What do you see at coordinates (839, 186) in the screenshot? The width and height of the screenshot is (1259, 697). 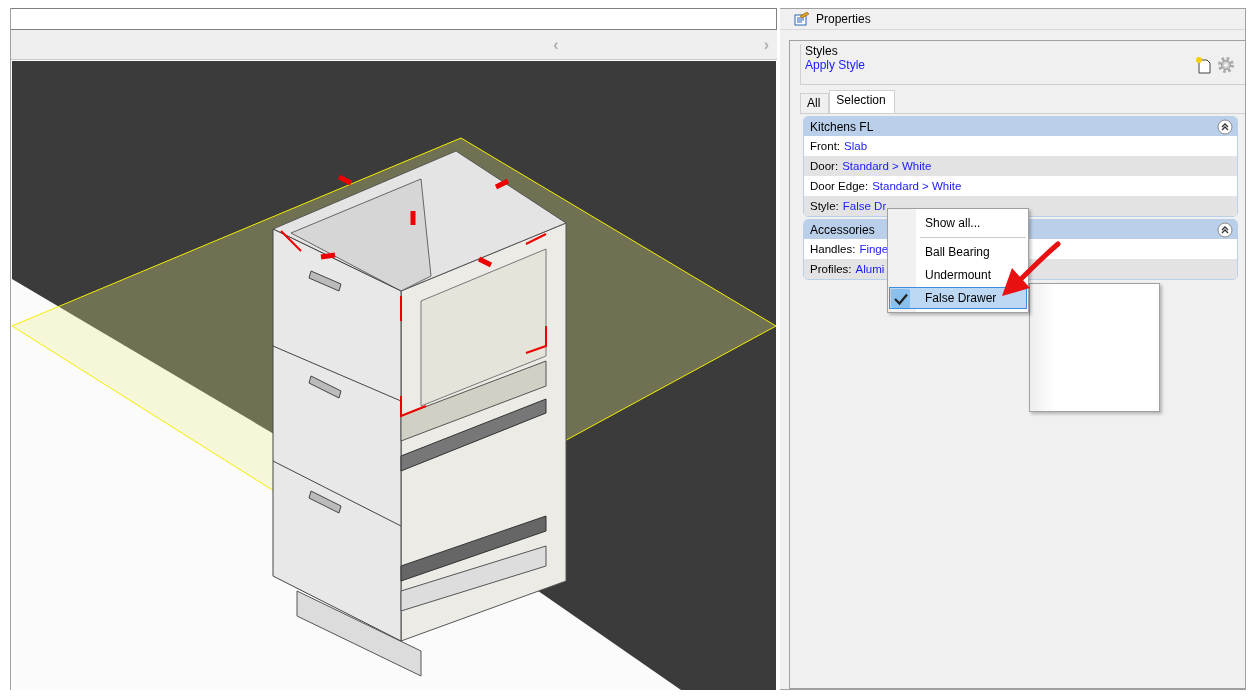 I see `property-label: Door Edge:` at bounding box center [839, 186].